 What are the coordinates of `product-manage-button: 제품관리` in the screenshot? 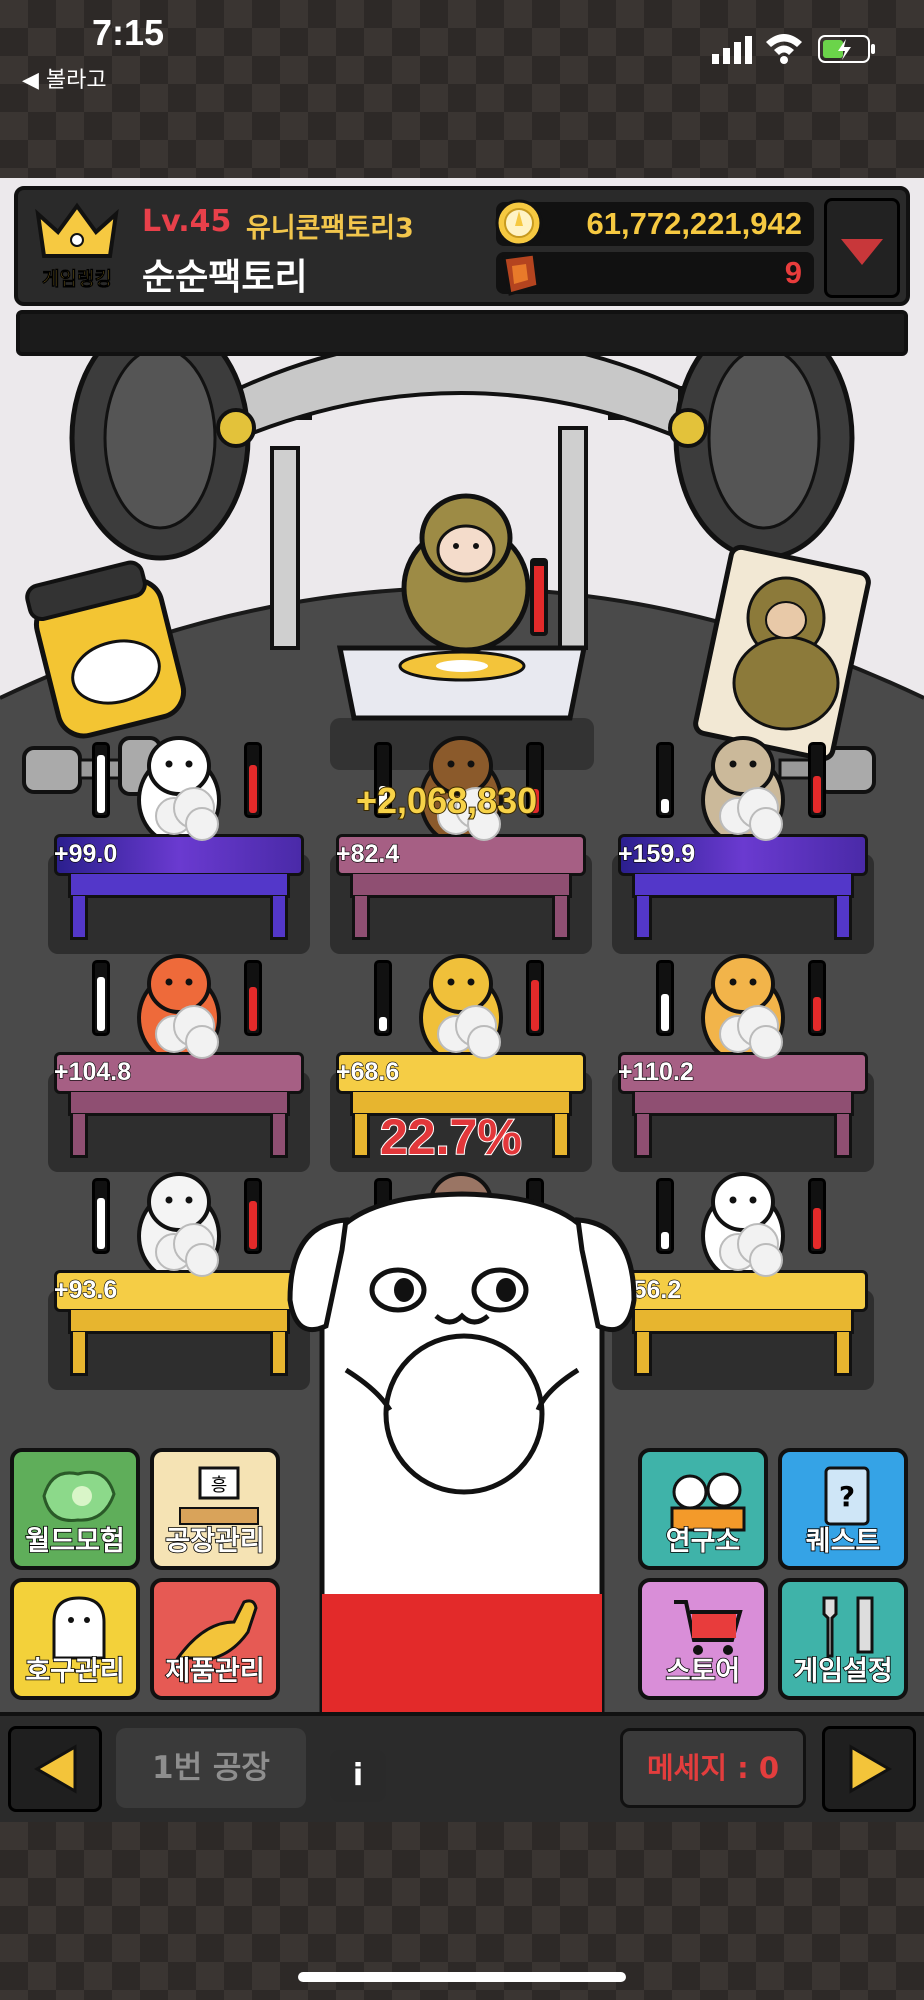 It's located at (215, 1639).